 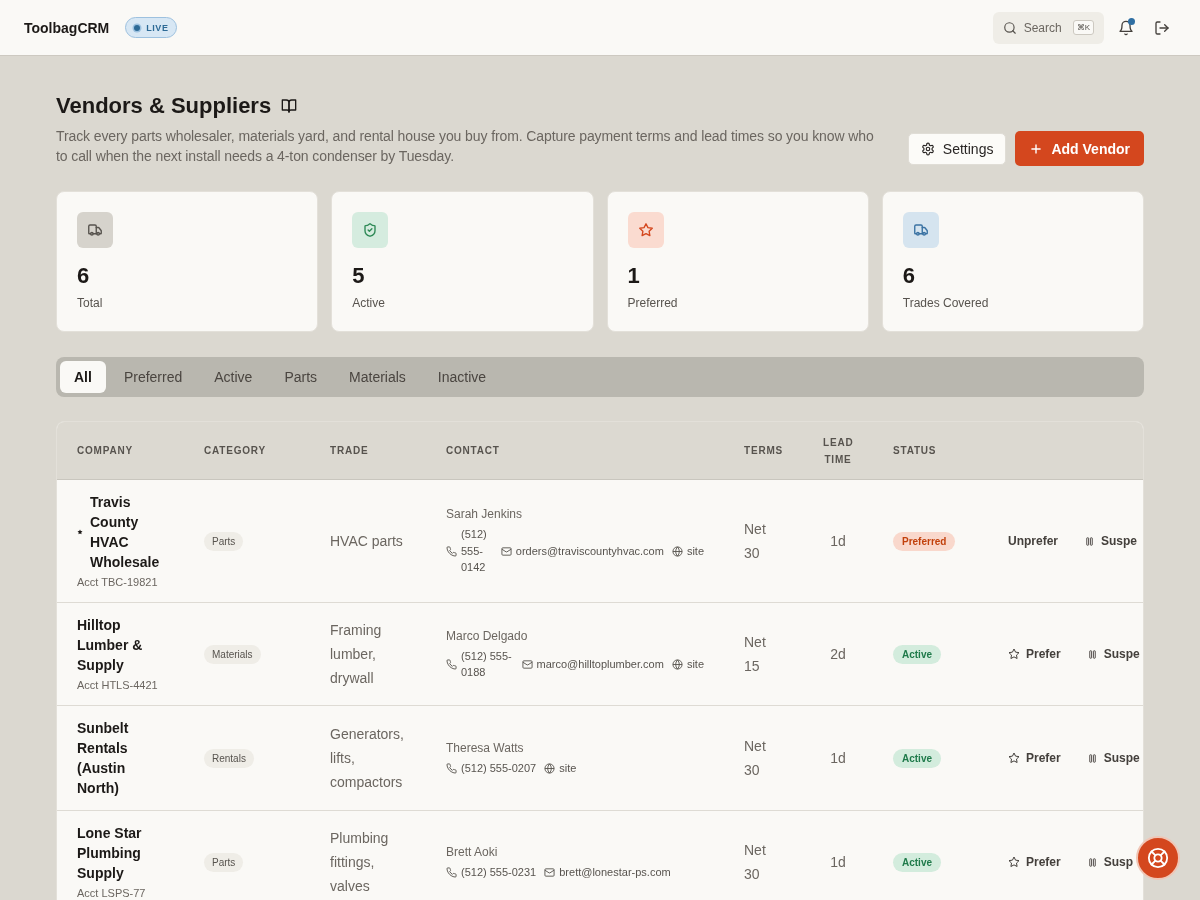 What do you see at coordinates (356, 654) in the screenshot?
I see `trade-text: Framing lumber, drywall` at bounding box center [356, 654].